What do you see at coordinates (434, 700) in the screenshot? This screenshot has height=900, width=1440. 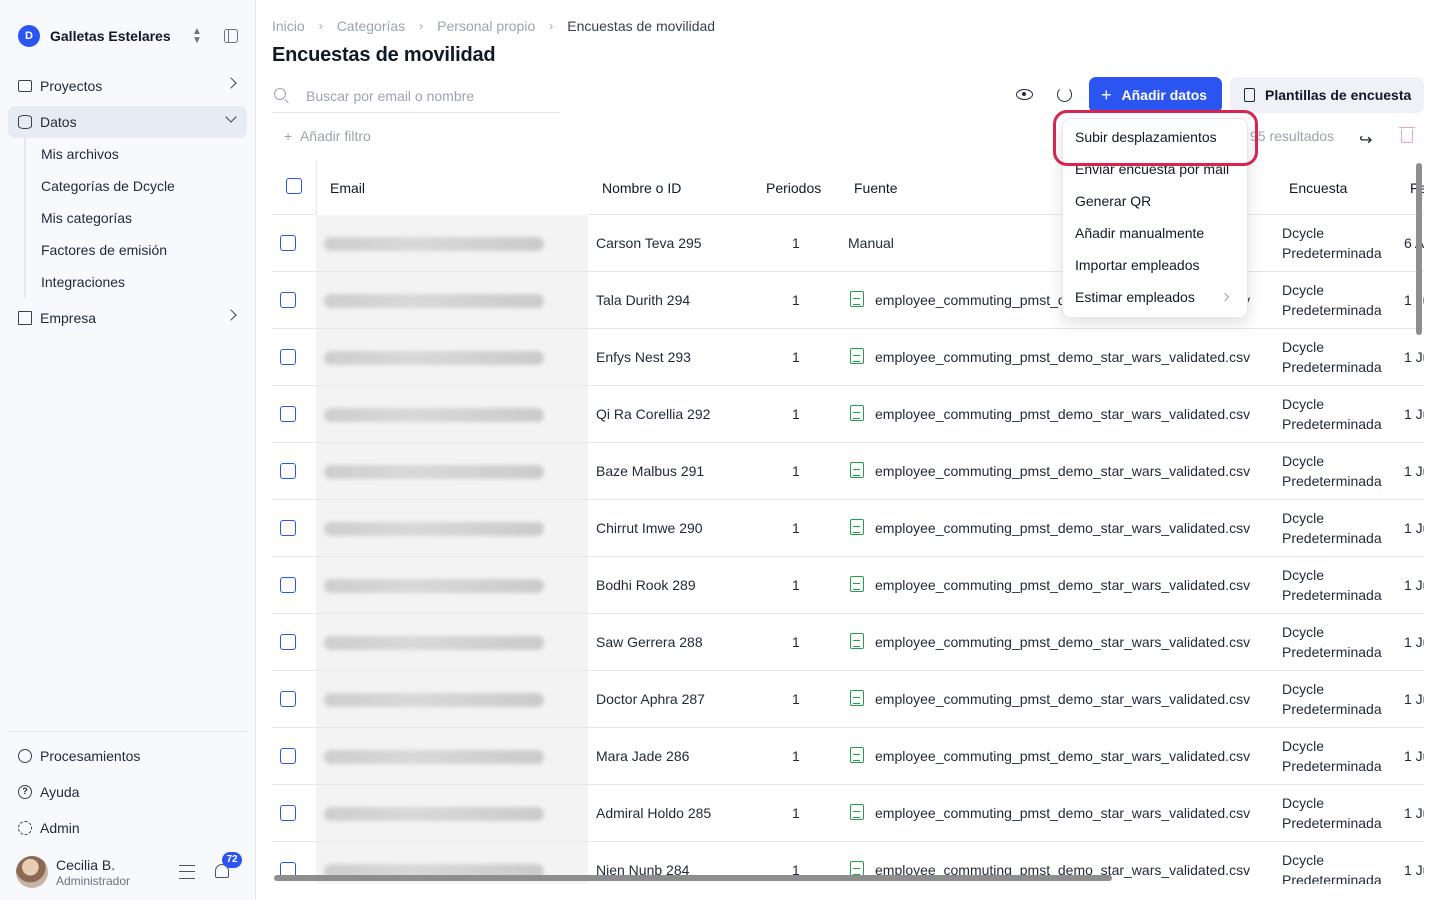 I see `blurred-email` at bounding box center [434, 700].